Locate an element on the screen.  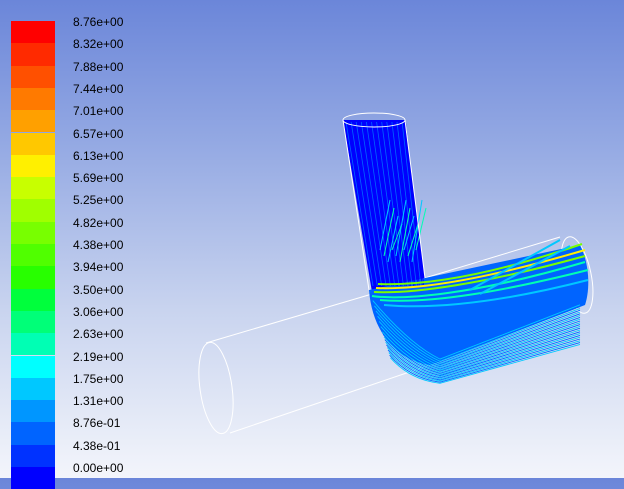
pipe-top-edge is located at coordinates (289, 318).